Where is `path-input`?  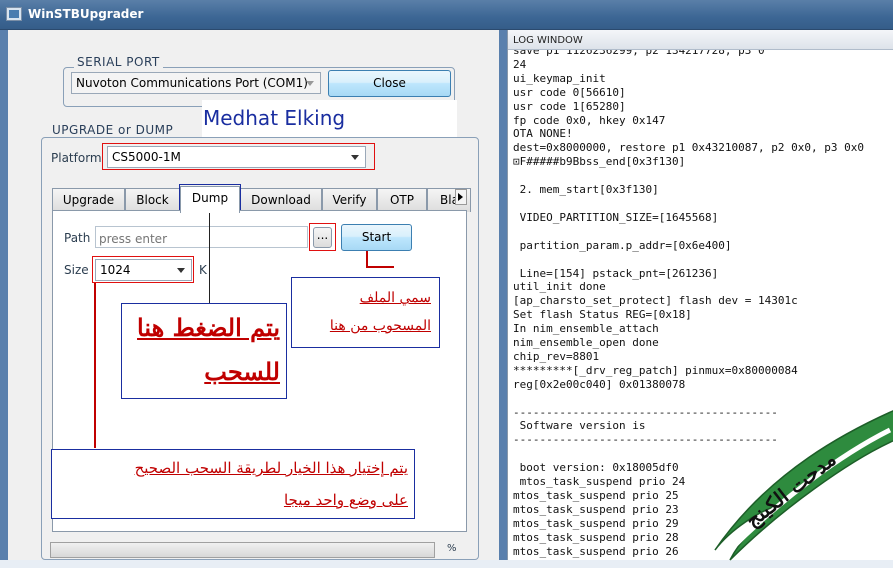
path-input is located at coordinates (201, 237).